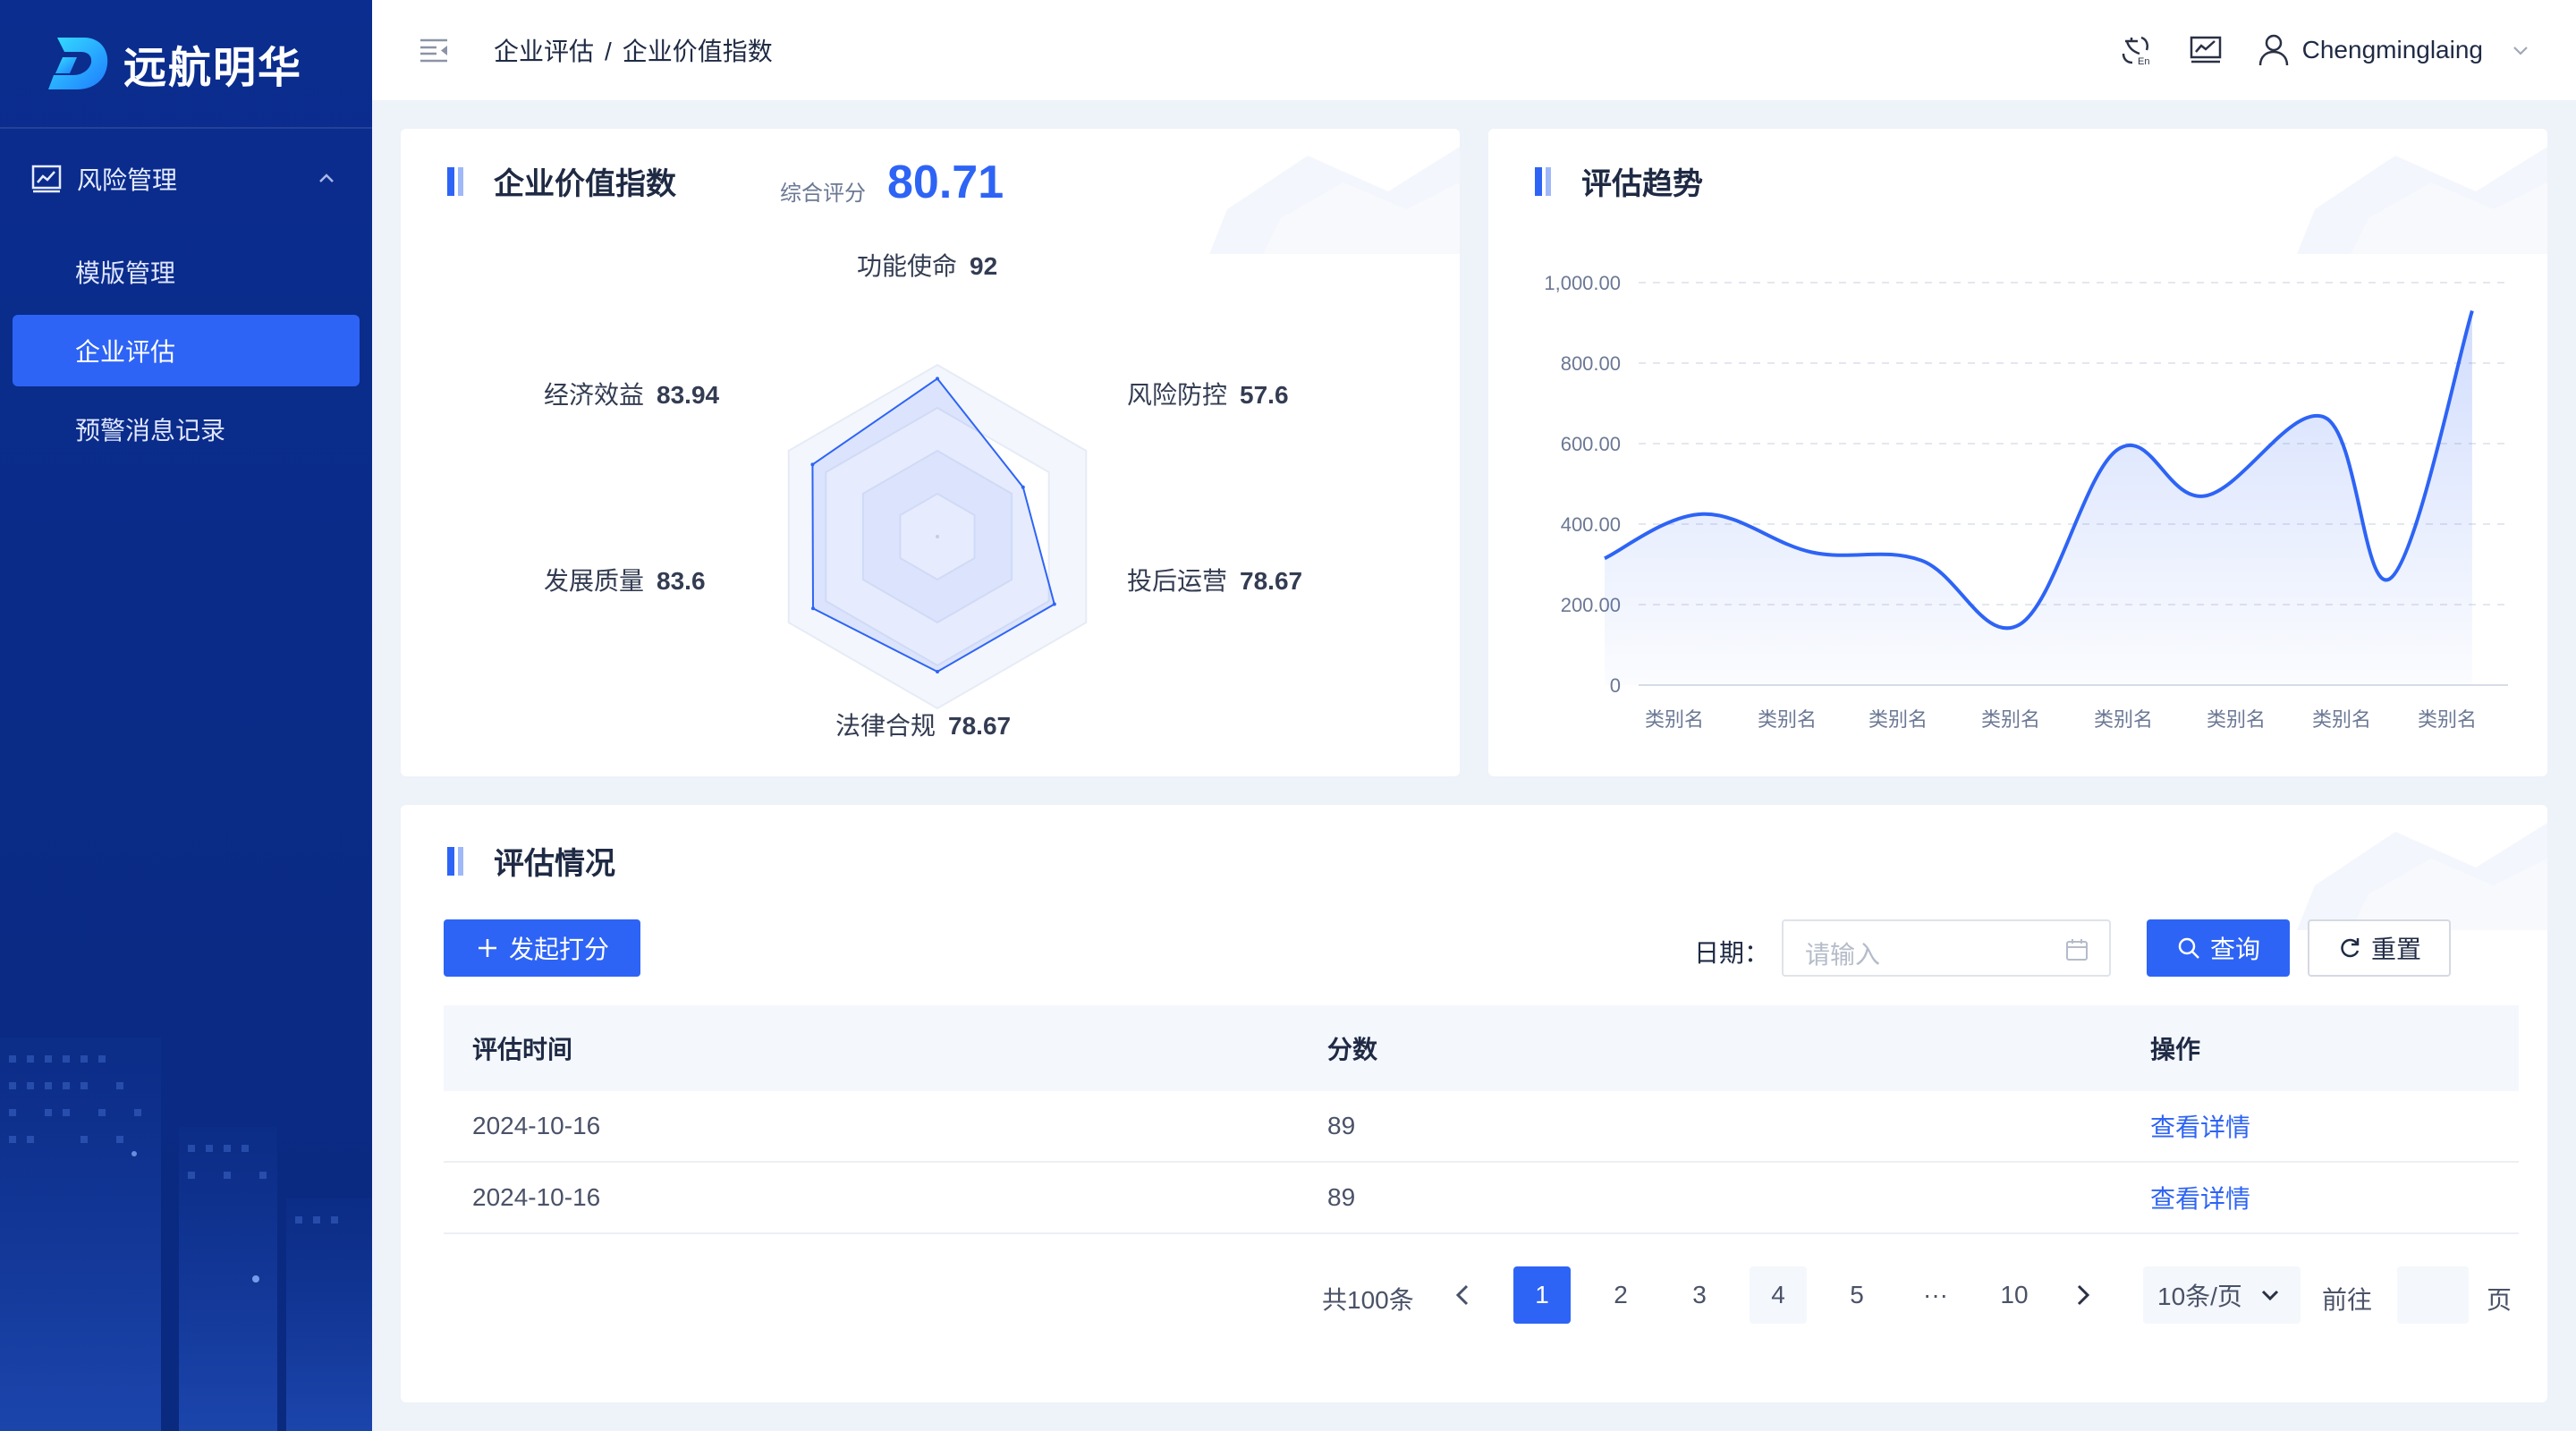 Image resolution: width=2576 pixels, height=1431 pixels. What do you see at coordinates (1481, 1127) in the screenshot?
I see `table-row: 2024-10-16 89 查看详情` at bounding box center [1481, 1127].